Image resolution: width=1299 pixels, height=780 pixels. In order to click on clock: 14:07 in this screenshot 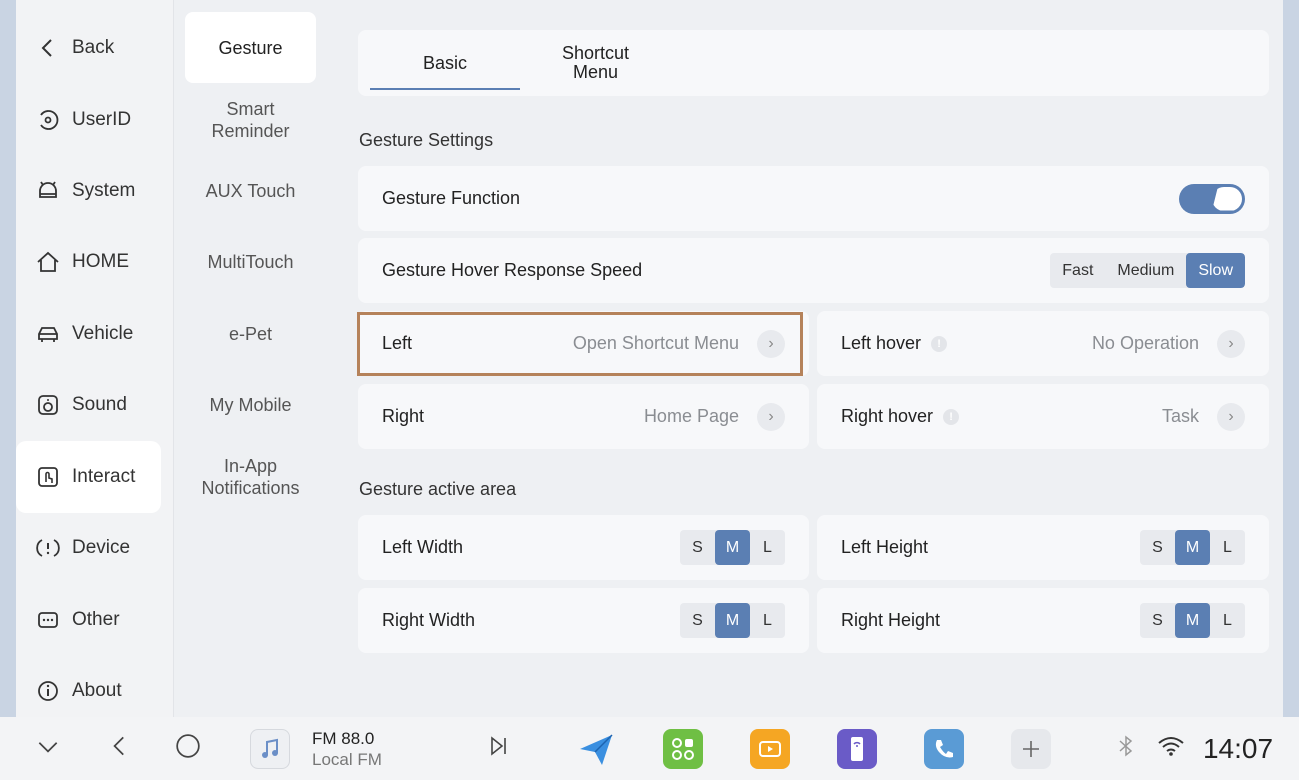, I will do `click(1238, 748)`.